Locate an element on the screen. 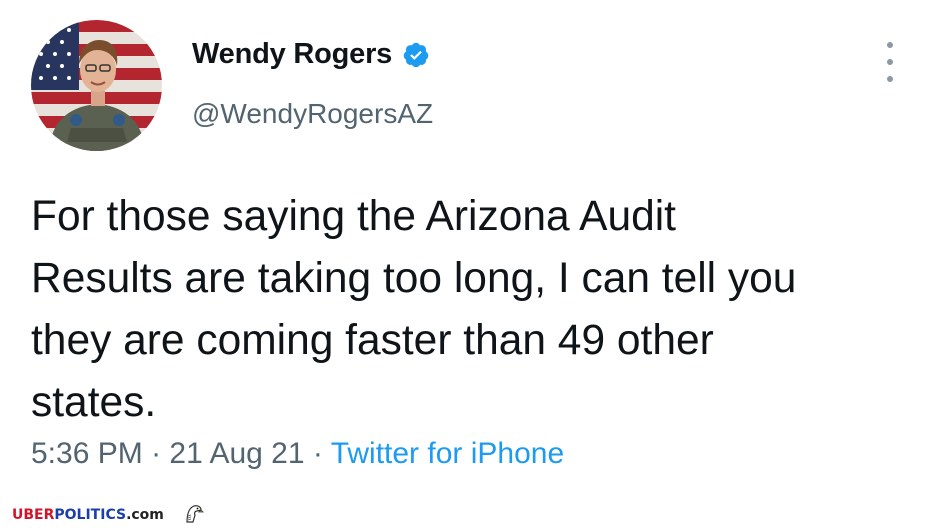  author-handle: @WendyRogersAZ is located at coordinates (312, 114).